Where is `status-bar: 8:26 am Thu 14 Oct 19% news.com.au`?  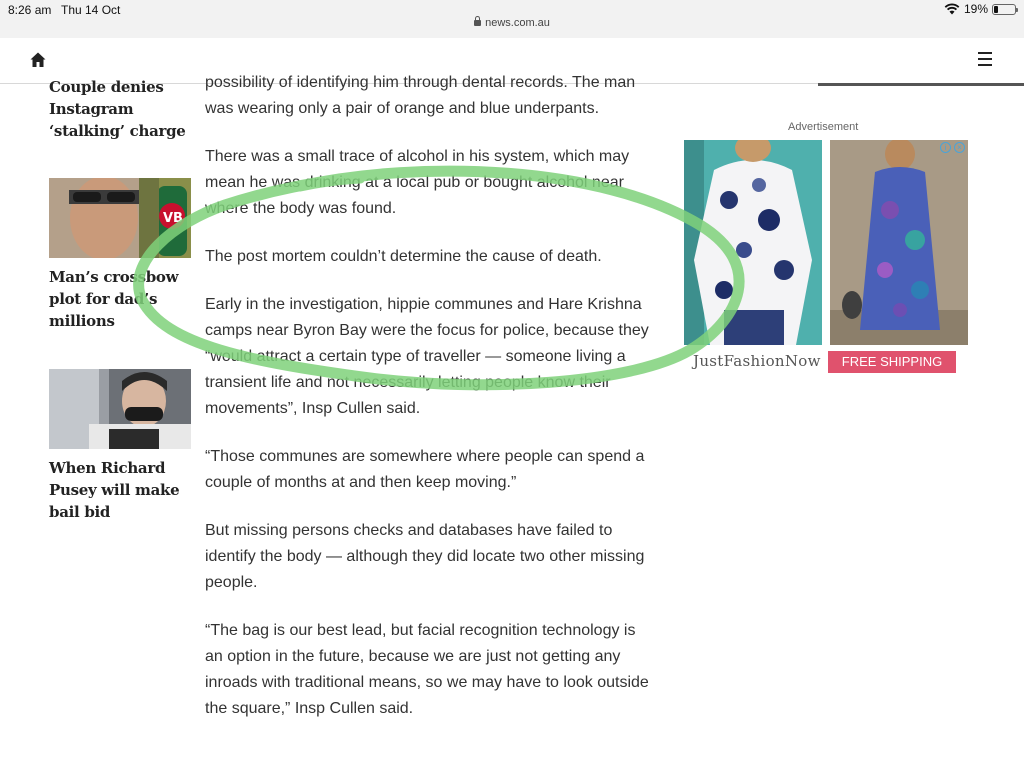 status-bar: 8:26 am Thu 14 Oct 19% news.com.au is located at coordinates (512, 19).